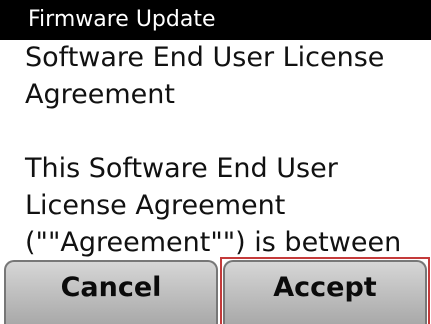 The width and height of the screenshot is (431, 324). What do you see at coordinates (111, 287) in the screenshot?
I see `cancel-button-label: Cancel` at bounding box center [111, 287].